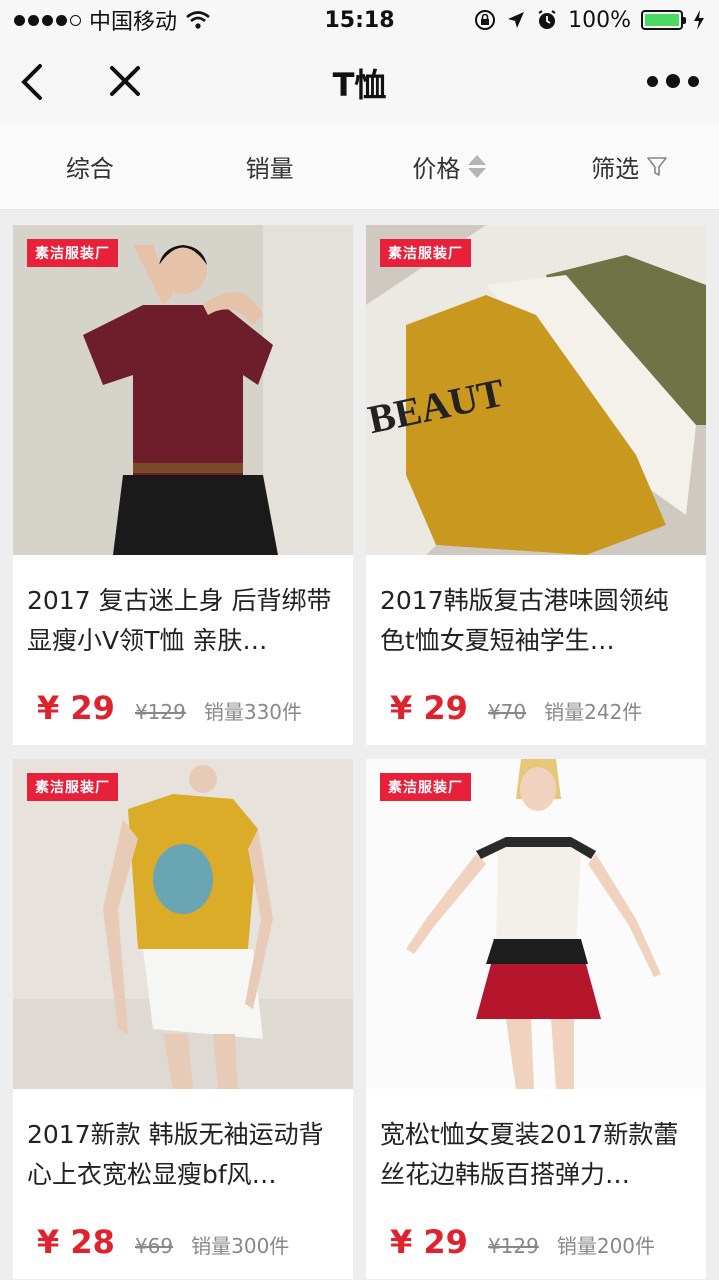  Describe the element at coordinates (76, 1242) in the screenshot. I see `product-price: ¥ 28` at that location.